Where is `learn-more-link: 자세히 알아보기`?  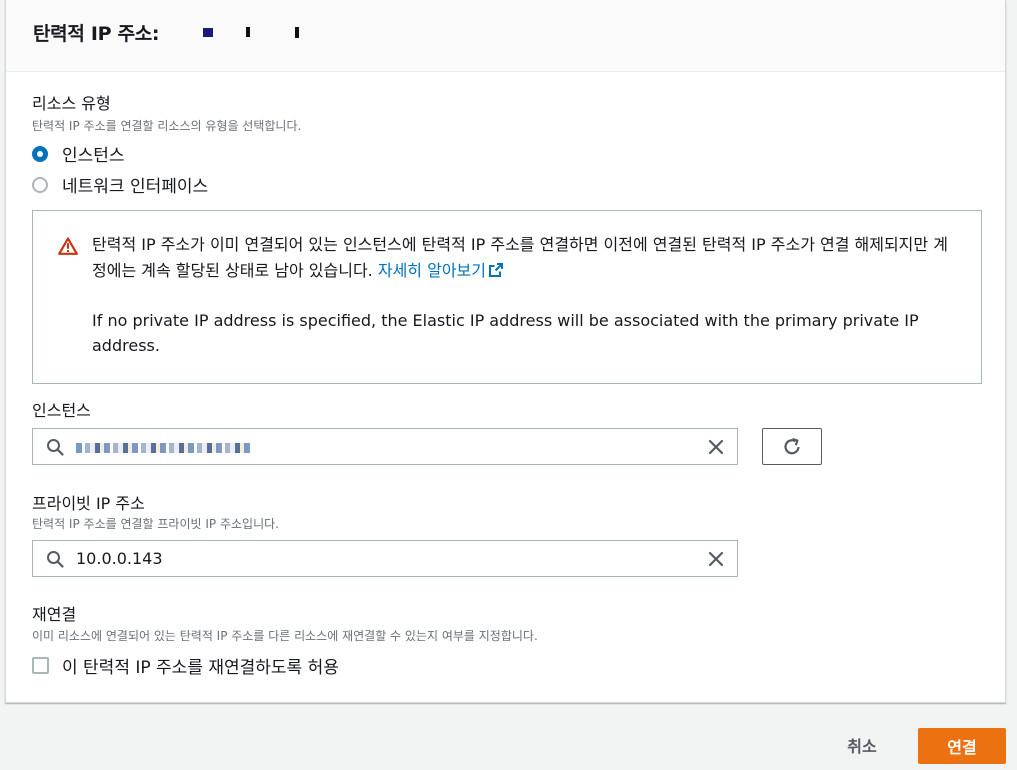
learn-more-link: 자세히 알아보기 is located at coordinates (441, 270).